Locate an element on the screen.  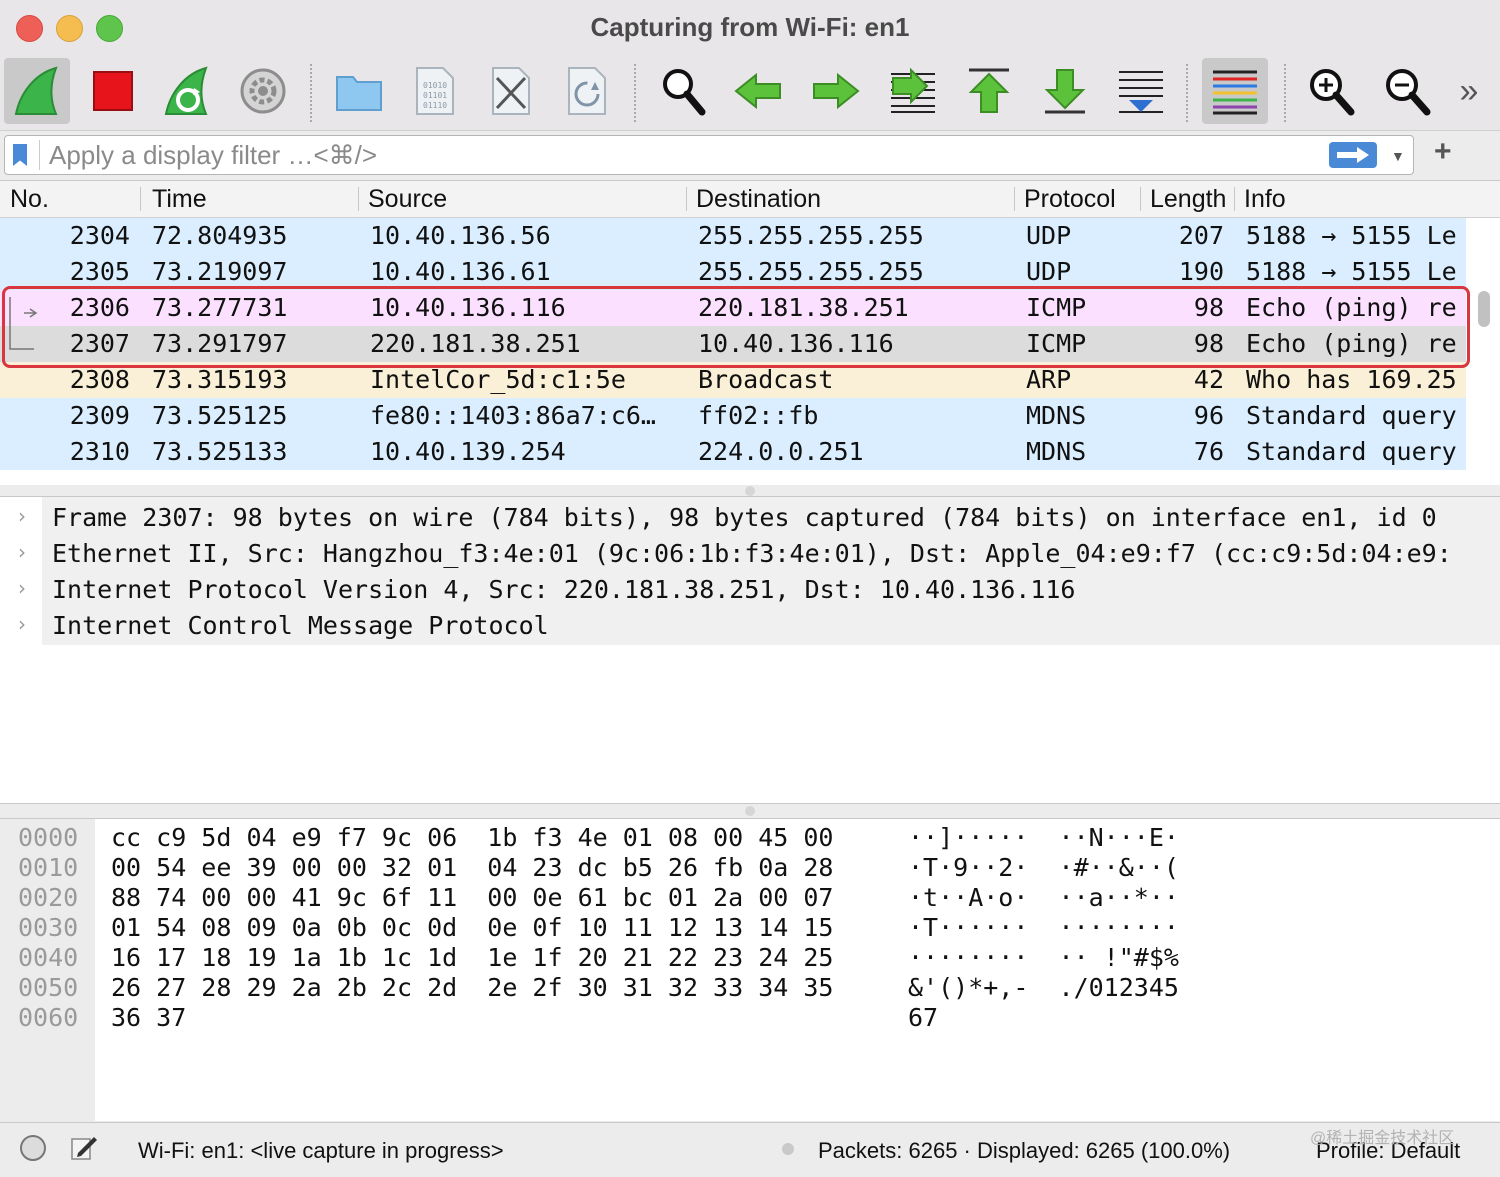
go-to-packet-button is located at coordinates (913, 91).